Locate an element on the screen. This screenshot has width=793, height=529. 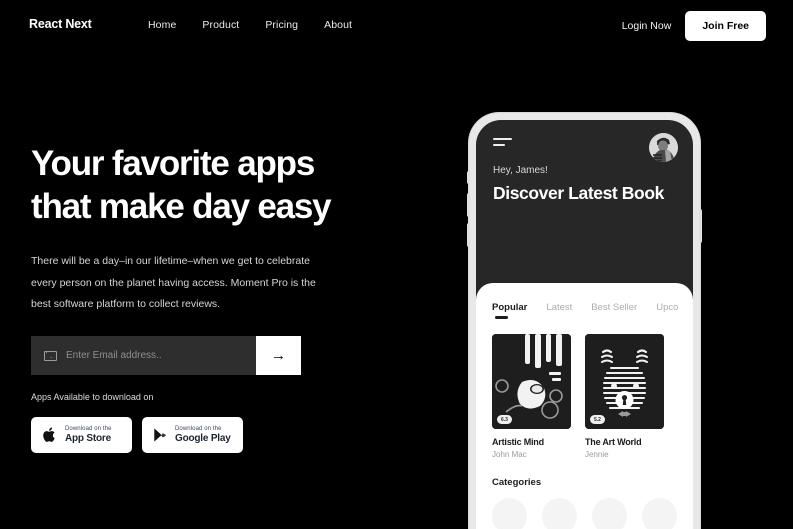
phone-mute-switch is located at coordinates (468, 177).